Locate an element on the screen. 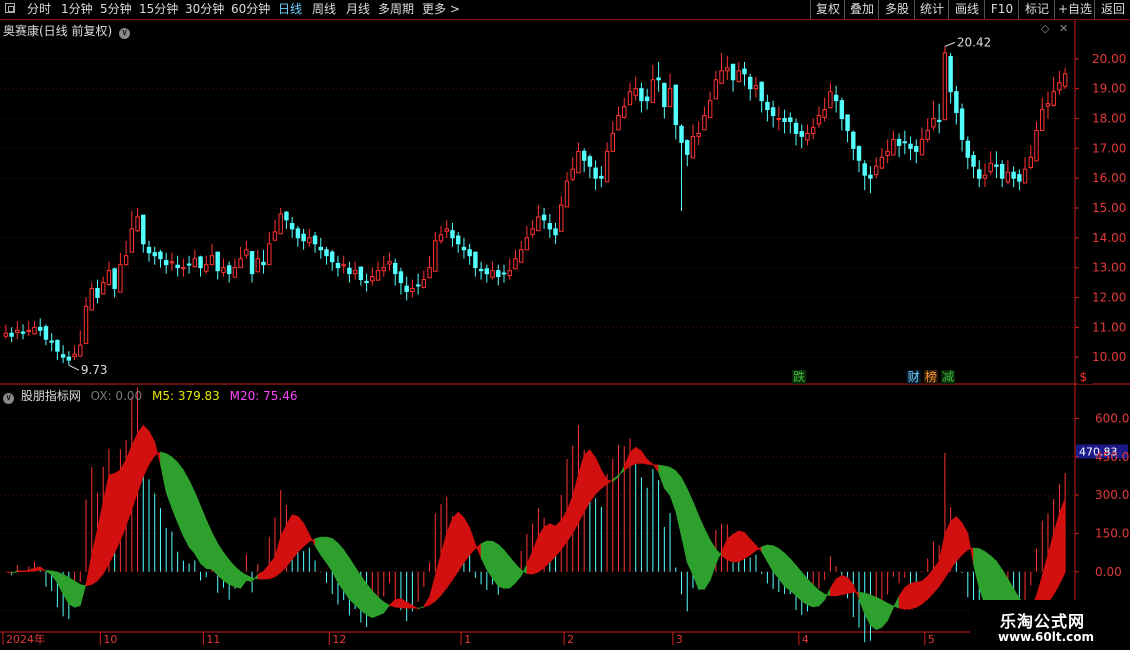 Image resolution: width=1130 pixels, height=650 pixels. price-tick-label: 11.00 is located at coordinates (1109, 327).